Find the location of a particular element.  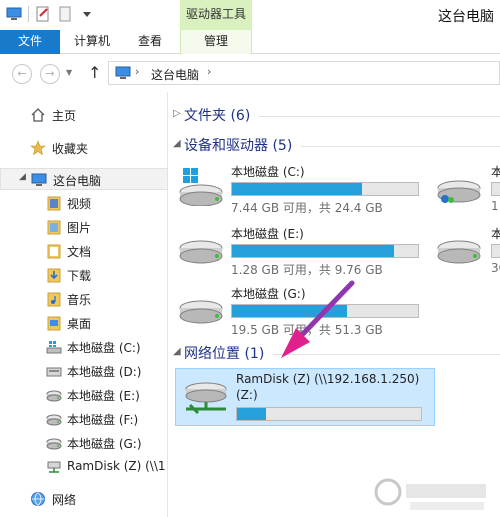

sidebar-item-pictures: 图片 is located at coordinates (84, 227).